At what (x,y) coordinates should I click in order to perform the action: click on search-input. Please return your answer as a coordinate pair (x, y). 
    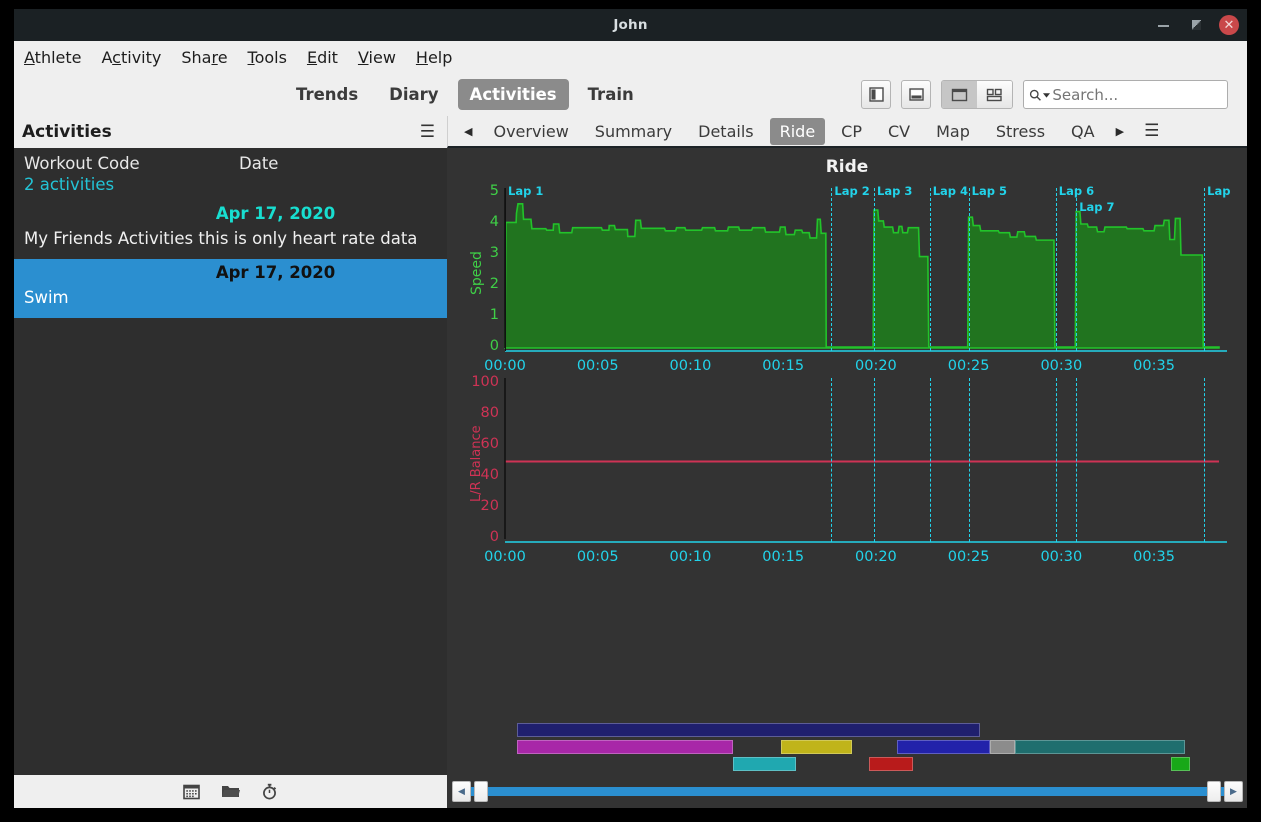
    Looking at the image, I should click on (1137, 94).